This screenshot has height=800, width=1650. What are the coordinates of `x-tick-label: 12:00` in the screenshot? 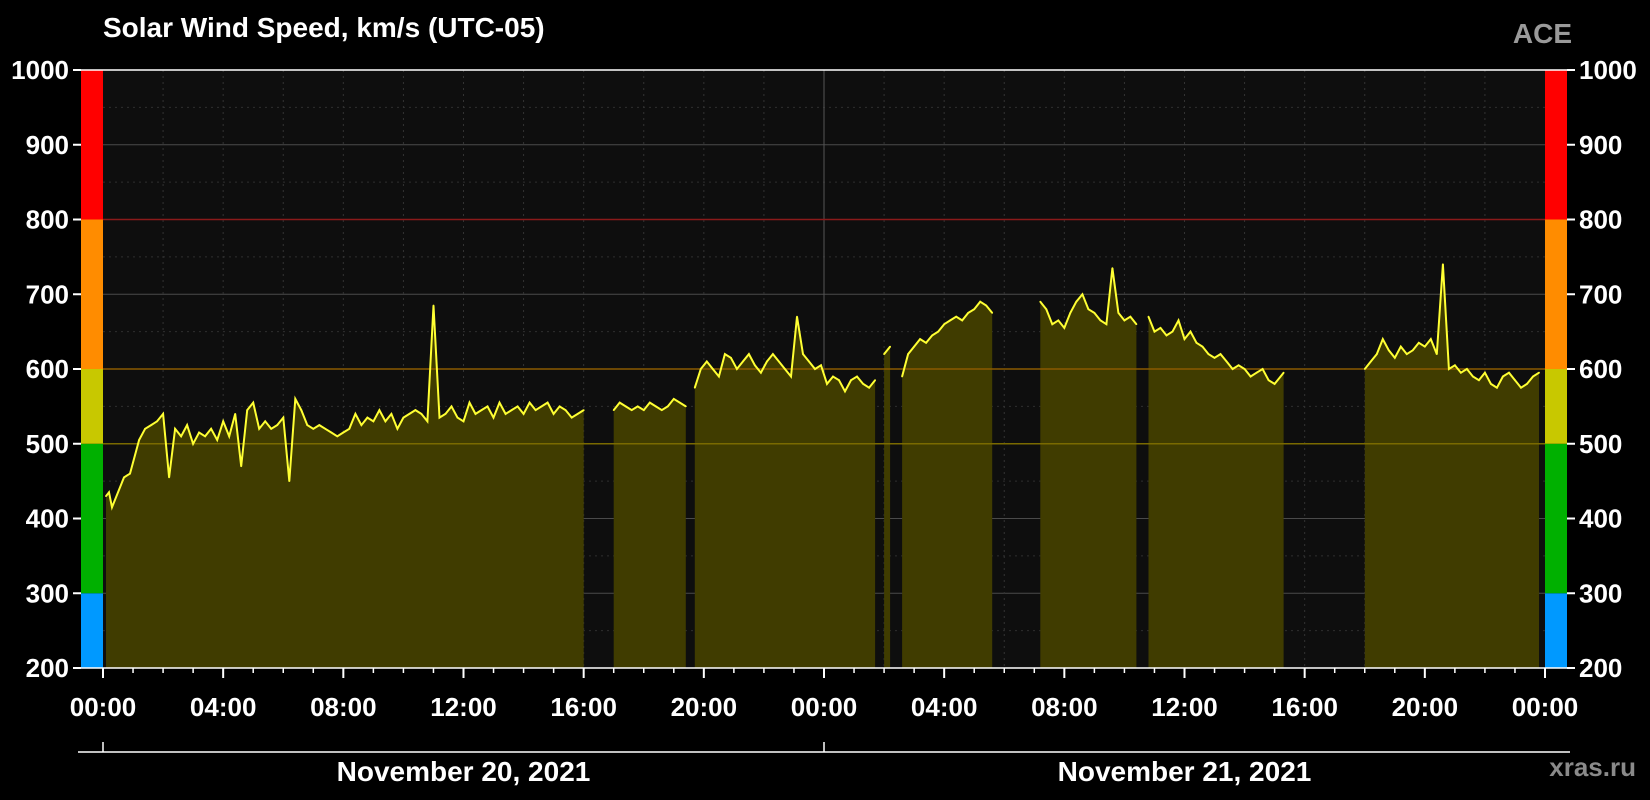 It's located at (1184, 707).